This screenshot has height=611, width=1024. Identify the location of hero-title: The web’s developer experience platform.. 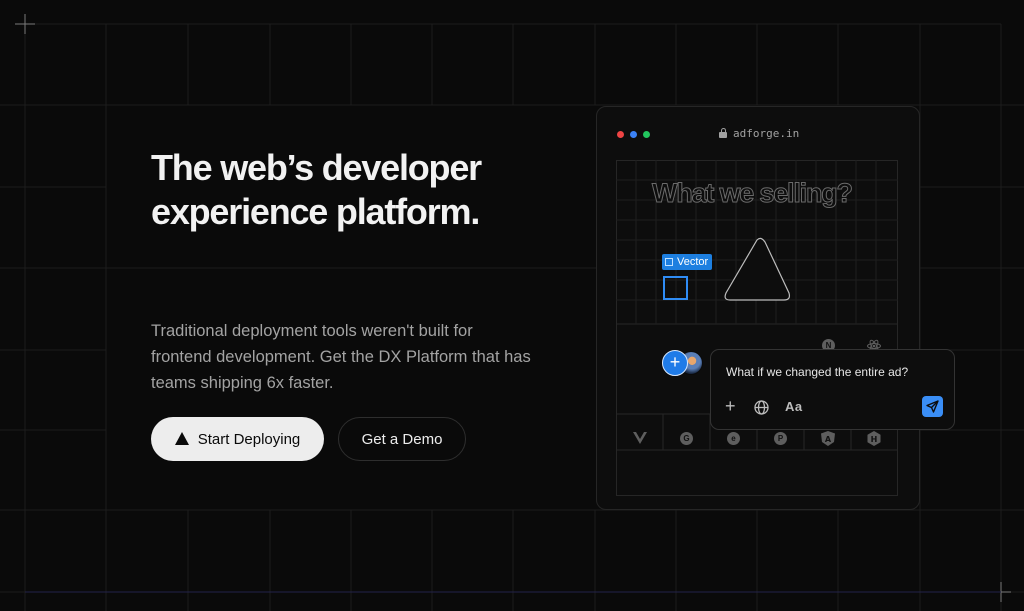
(316, 190).